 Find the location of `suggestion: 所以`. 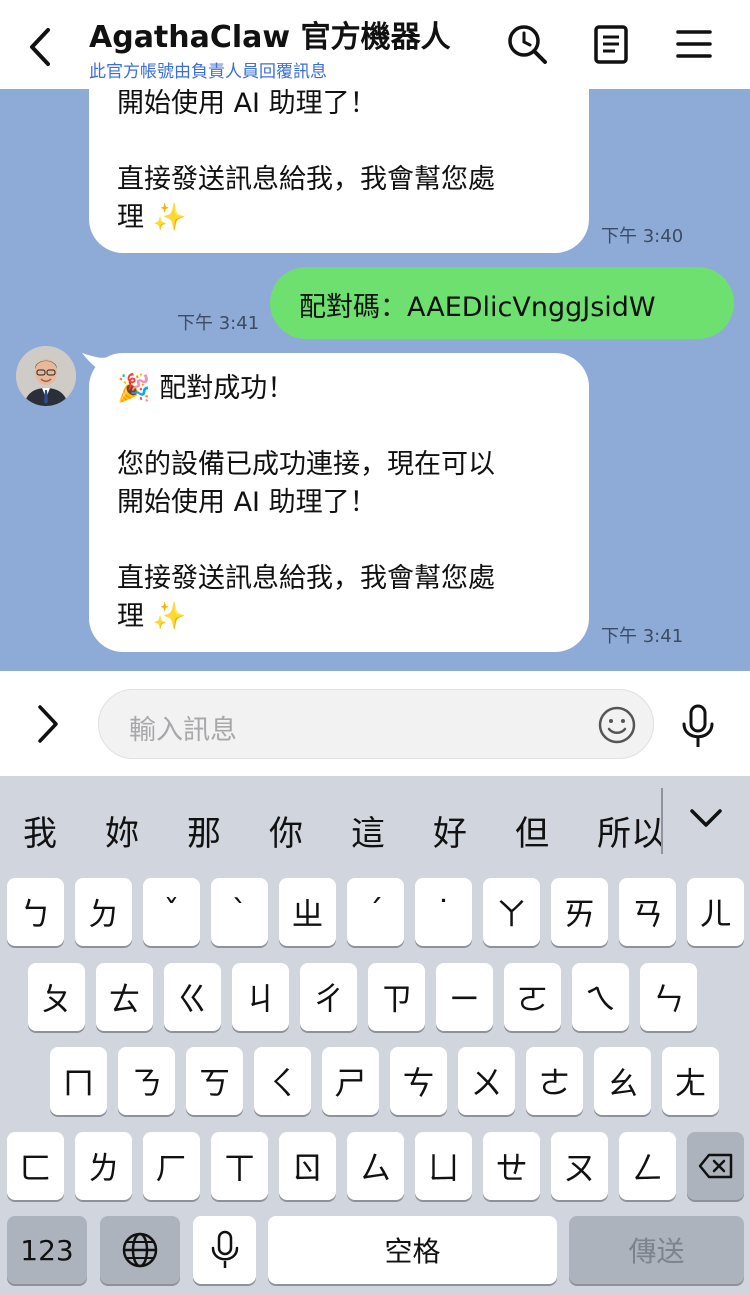

suggestion: 所以 is located at coordinates (629, 830).